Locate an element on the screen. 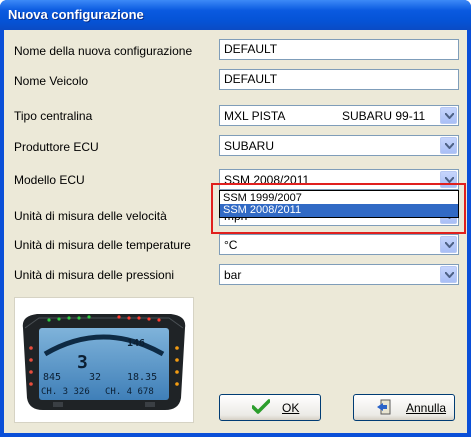 The height and width of the screenshot is (437, 471). ok-button-label: OK is located at coordinates (291, 408).